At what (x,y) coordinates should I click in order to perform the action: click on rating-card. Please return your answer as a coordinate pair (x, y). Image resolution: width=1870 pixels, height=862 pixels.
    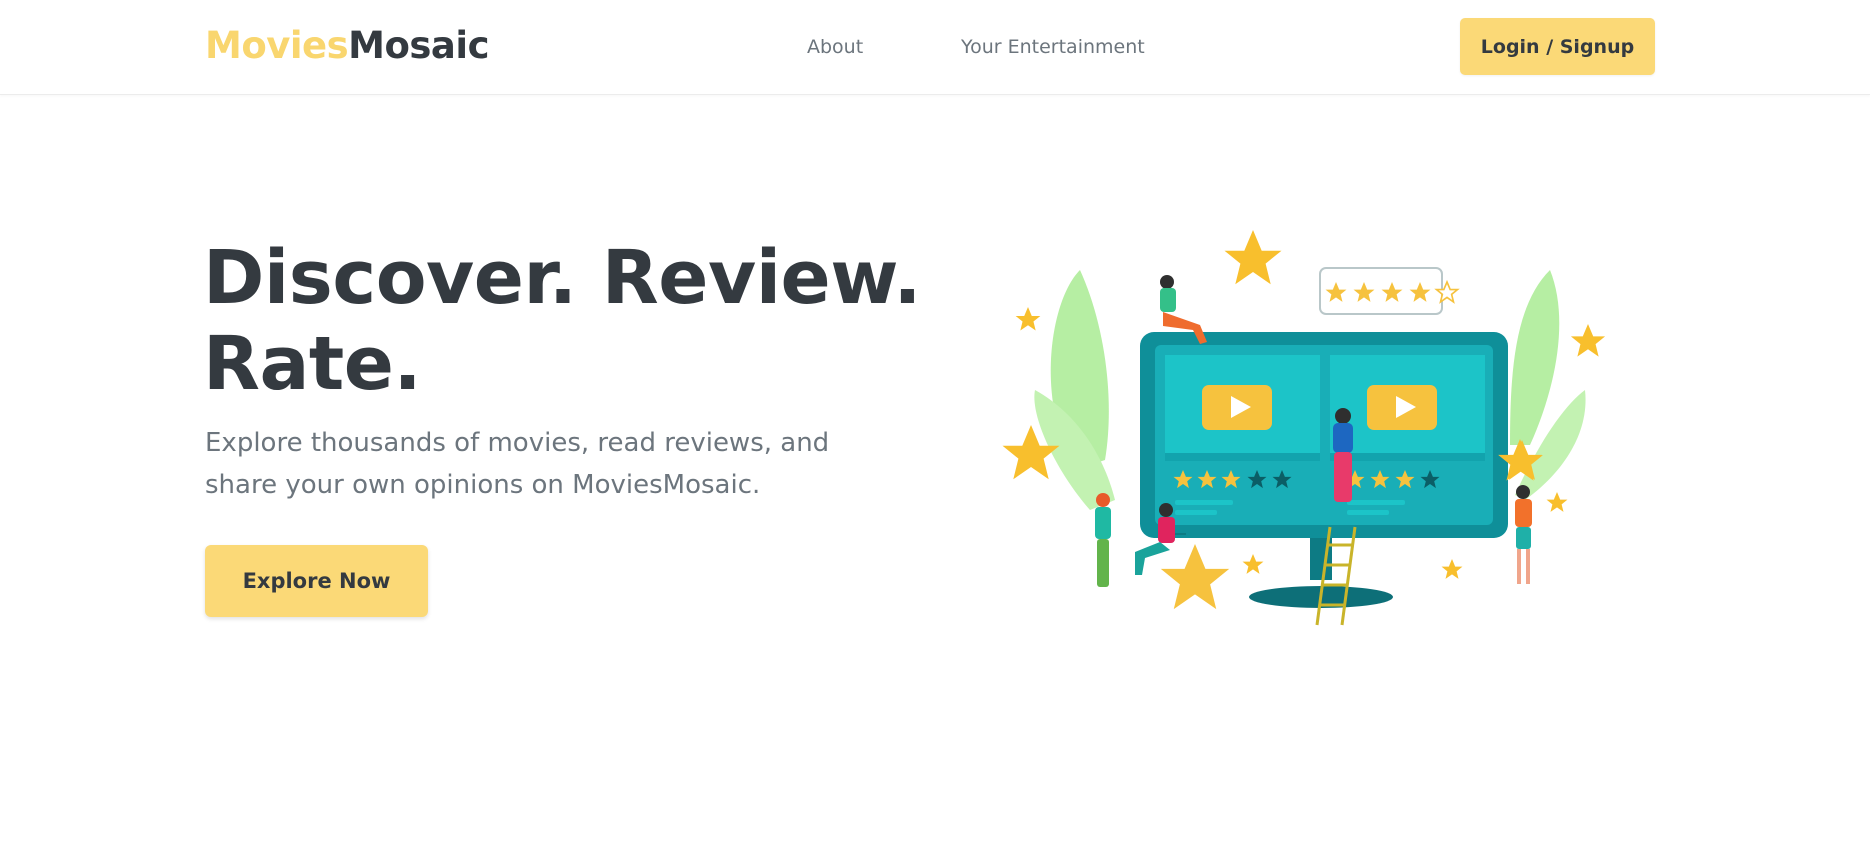
    Looking at the image, I should click on (1389, 291).